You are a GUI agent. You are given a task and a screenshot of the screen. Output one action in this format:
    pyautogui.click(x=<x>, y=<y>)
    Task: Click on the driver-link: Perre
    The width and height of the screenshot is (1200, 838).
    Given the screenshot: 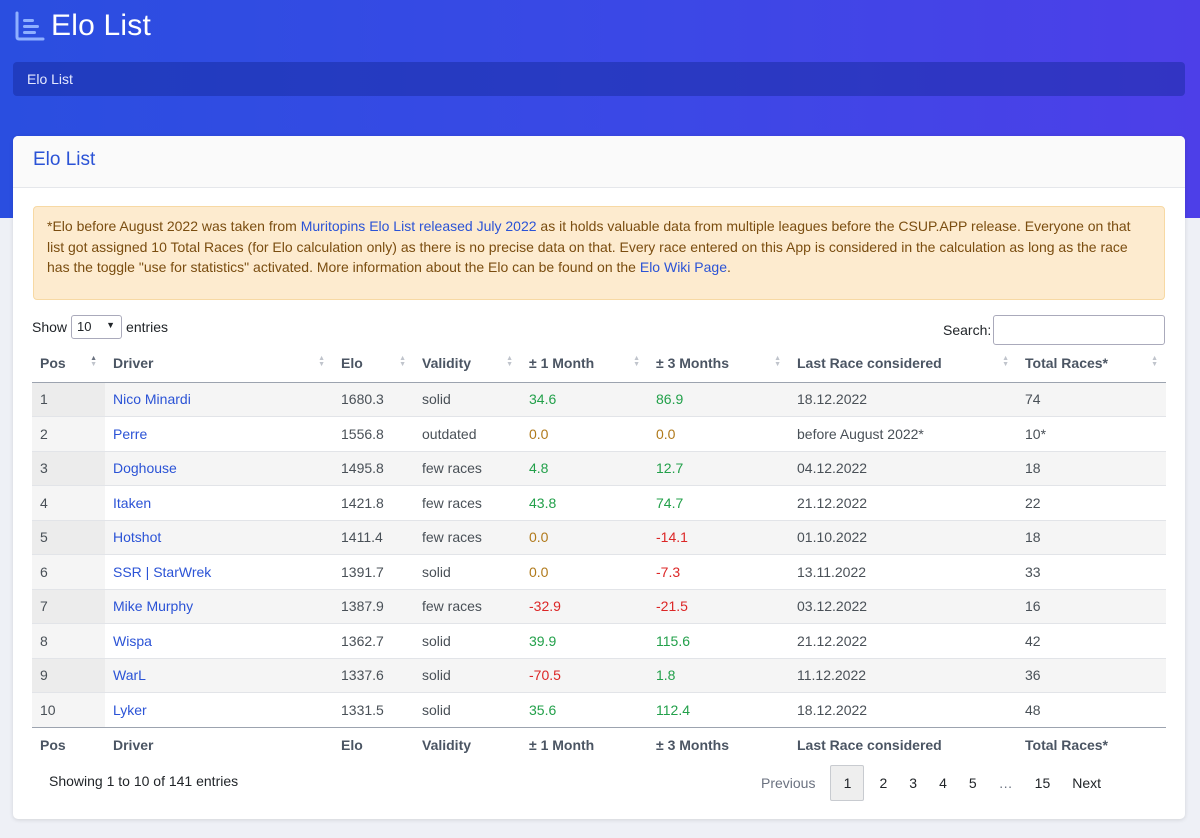 What is the action you would take?
    pyautogui.click(x=219, y=433)
    